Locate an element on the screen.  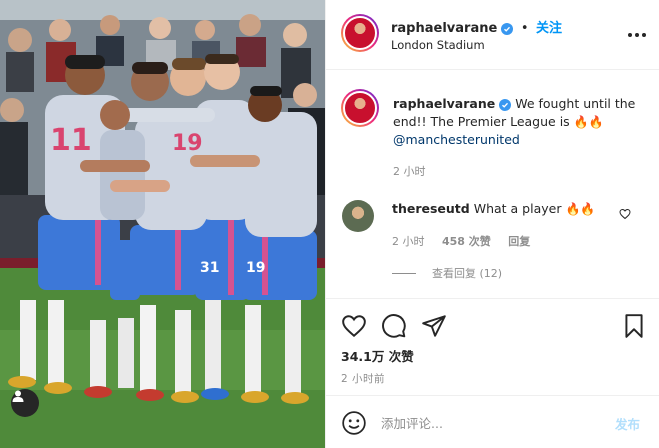
comment-time: 2 小时 is located at coordinates (408, 241).